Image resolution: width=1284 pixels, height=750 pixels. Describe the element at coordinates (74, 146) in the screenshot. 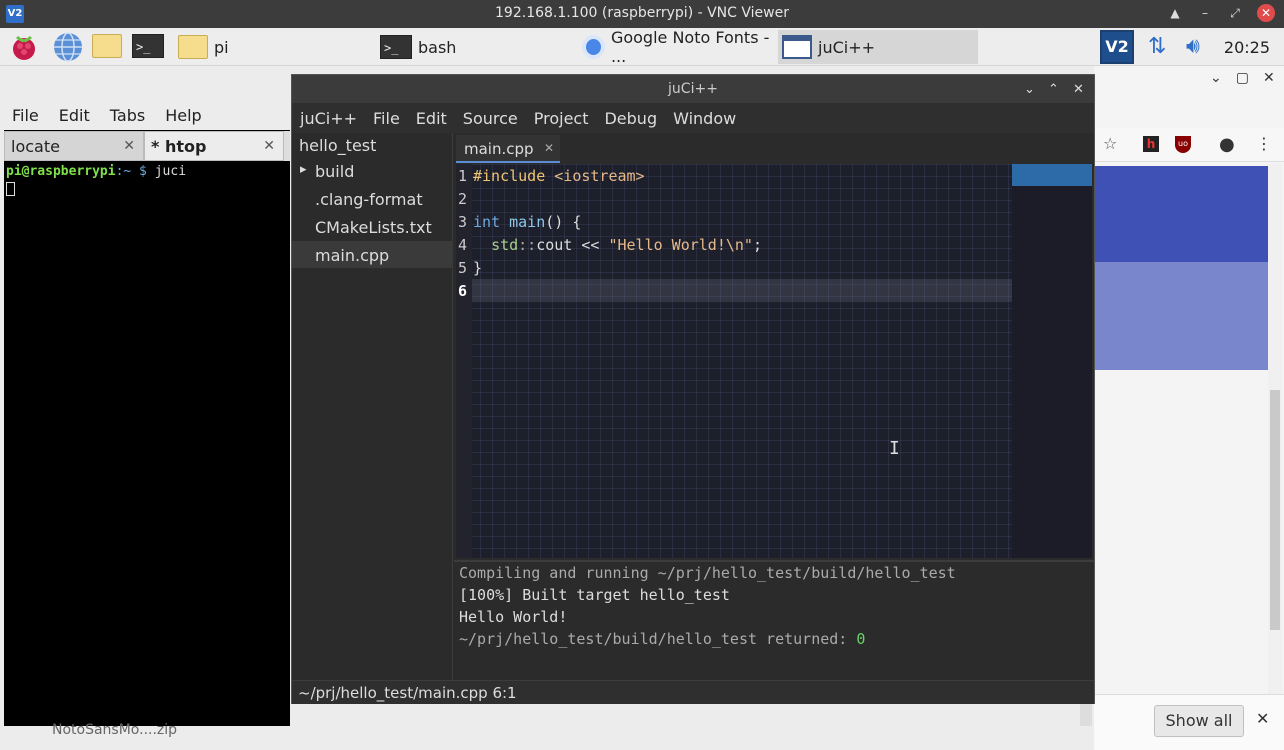

I see `terminal-tab-locate: locate ✕` at that location.